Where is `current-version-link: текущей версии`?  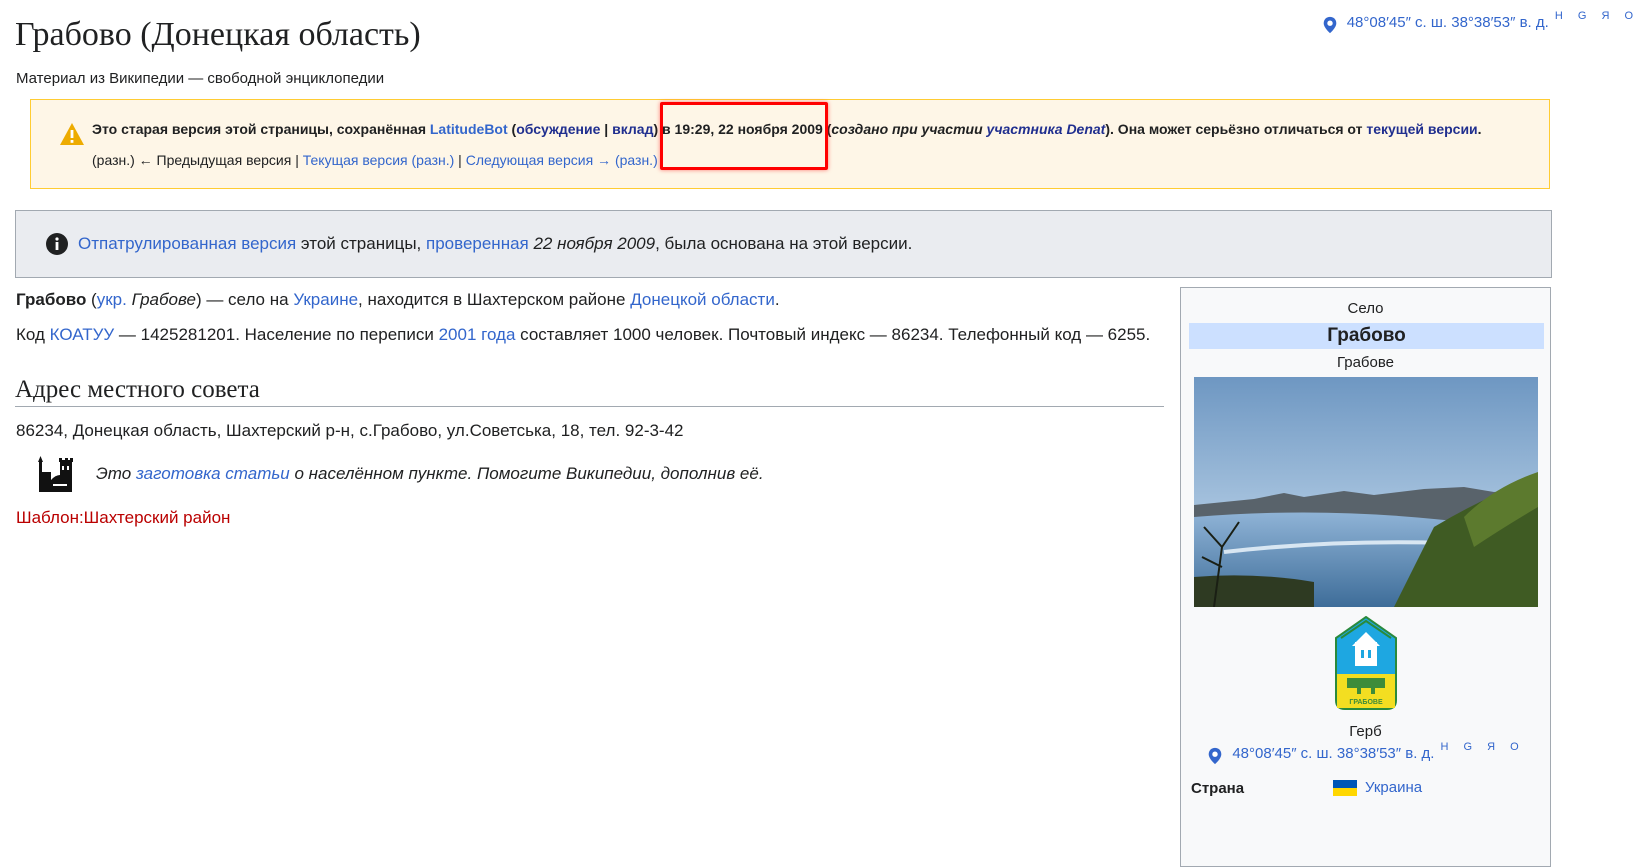 current-version-link: текущей версии is located at coordinates (1421, 129).